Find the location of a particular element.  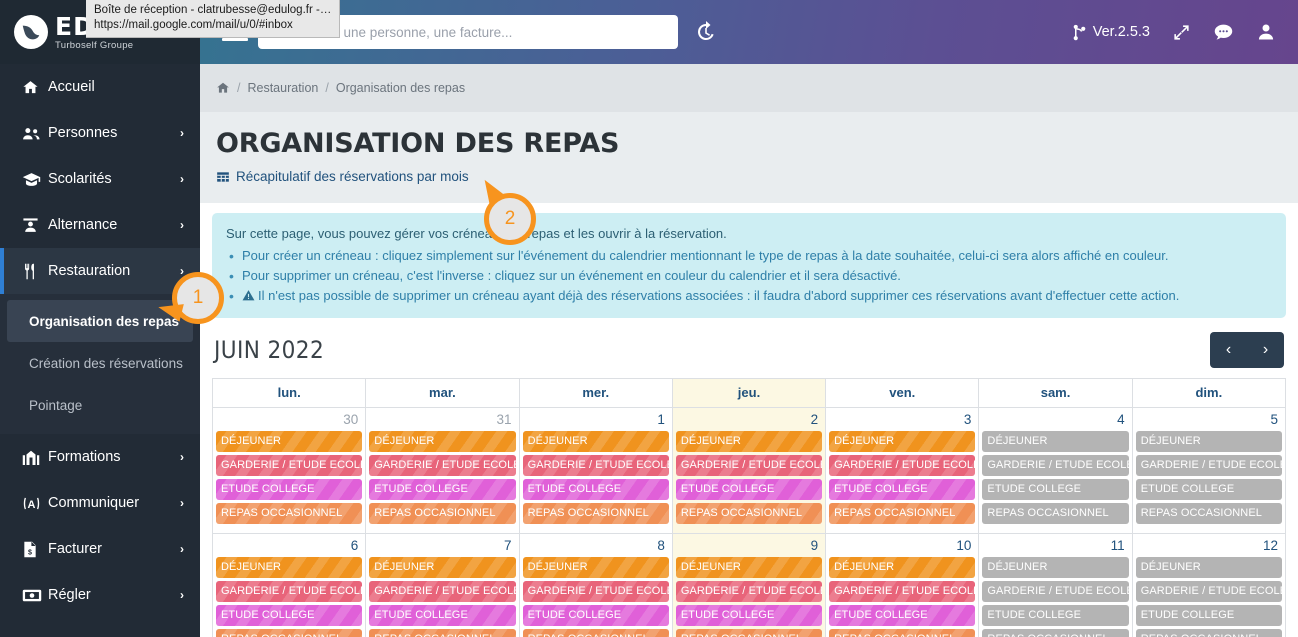

sidebar-item-restauration: Restauration › is located at coordinates (100, 271).